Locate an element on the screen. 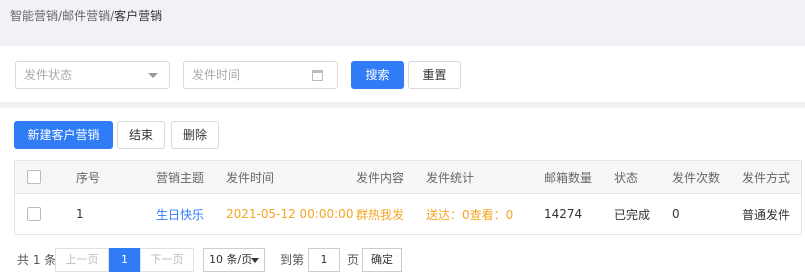  breadcrumb-item-smart-marketing: 智能营销 is located at coordinates (34, 16).